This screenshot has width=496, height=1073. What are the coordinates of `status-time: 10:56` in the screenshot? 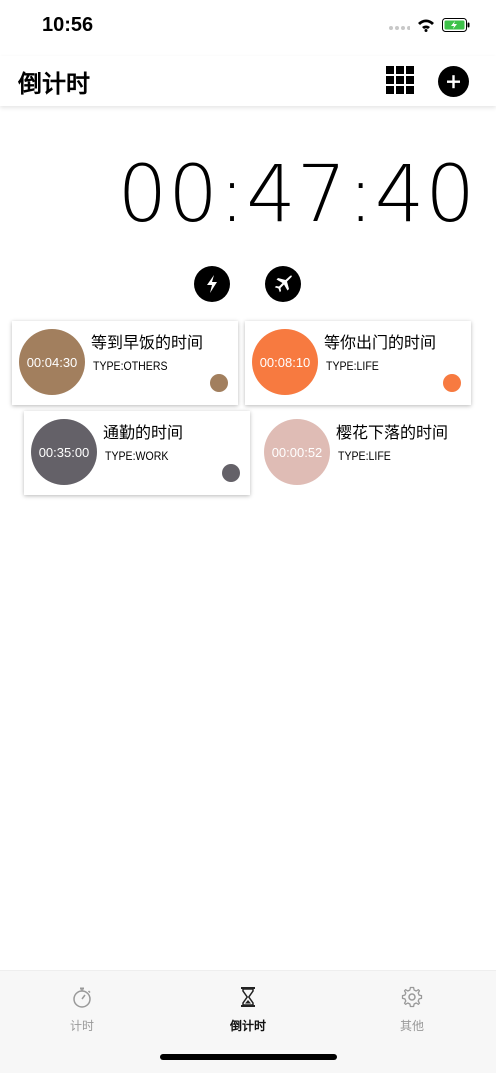 It's located at (68, 25).